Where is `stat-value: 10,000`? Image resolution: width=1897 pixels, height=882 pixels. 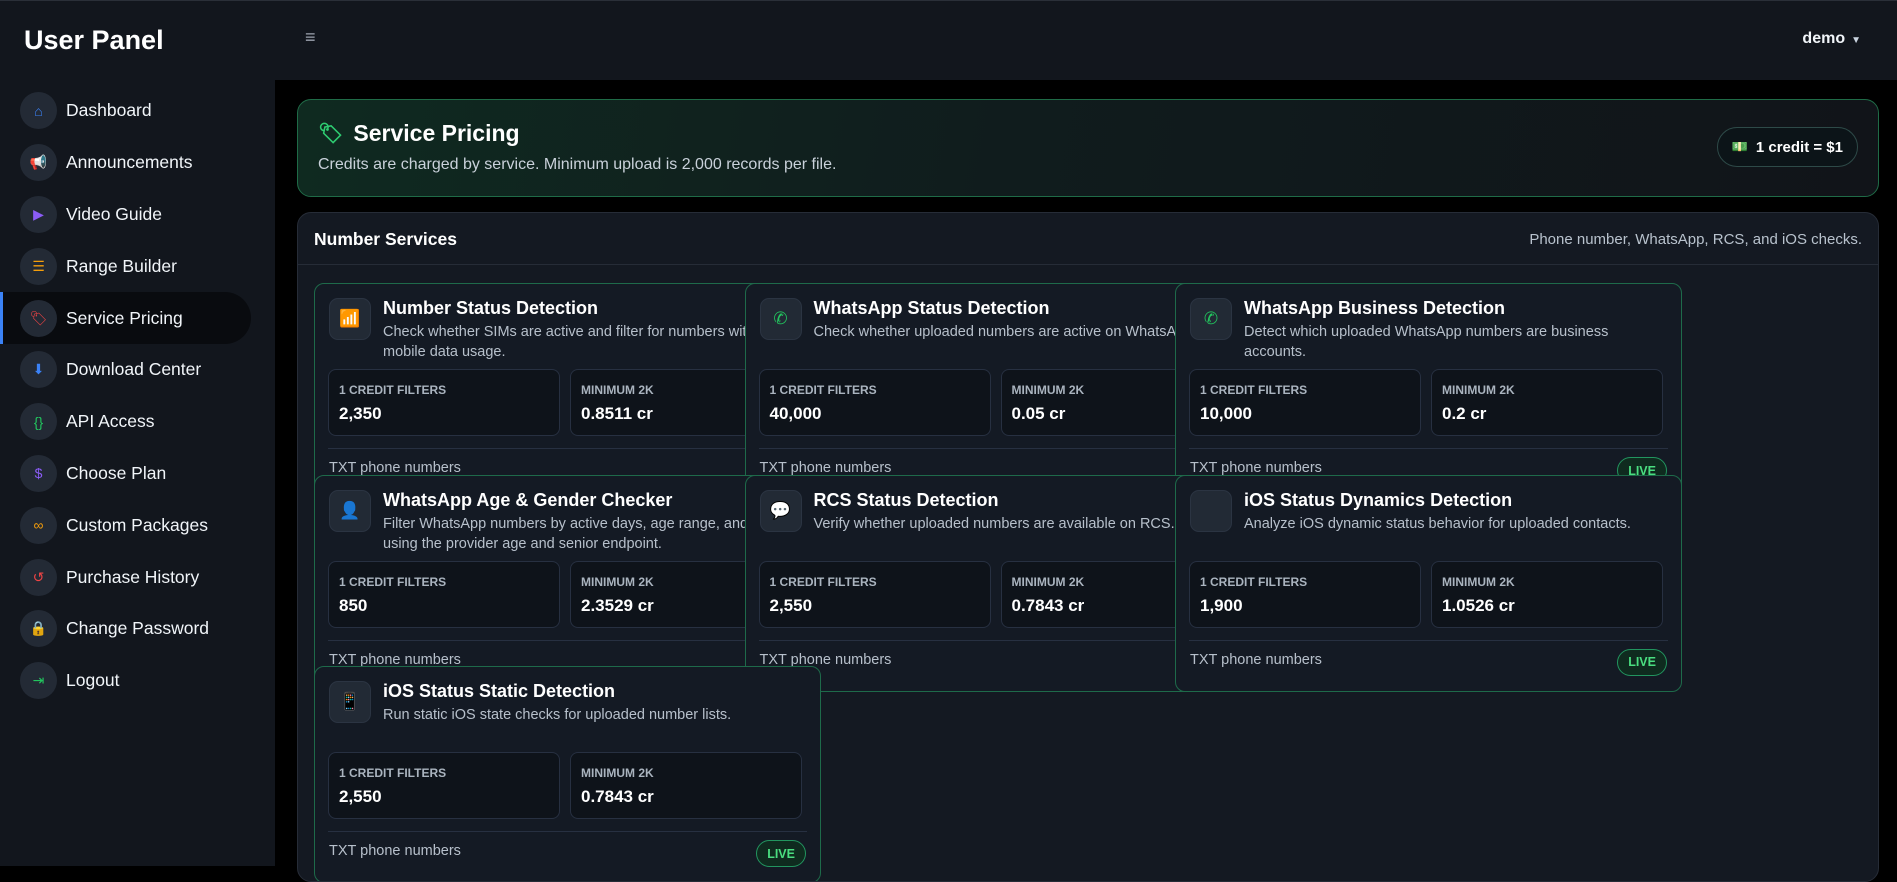
stat-value: 10,000 is located at coordinates (1226, 413).